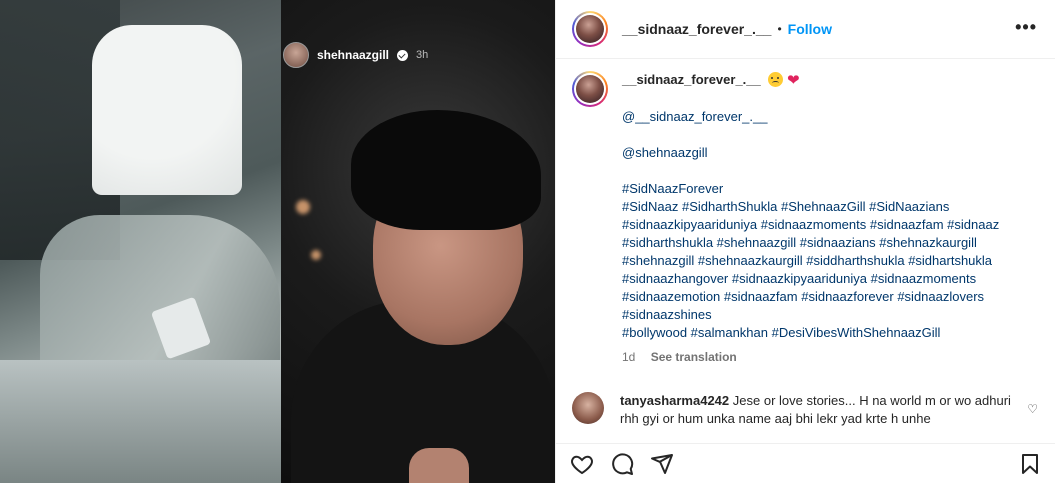 The image size is (1055, 483). Describe the element at coordinates (830, 315) in the screenshot. I see `hashtag-line: #sidnaazshines` at that location.